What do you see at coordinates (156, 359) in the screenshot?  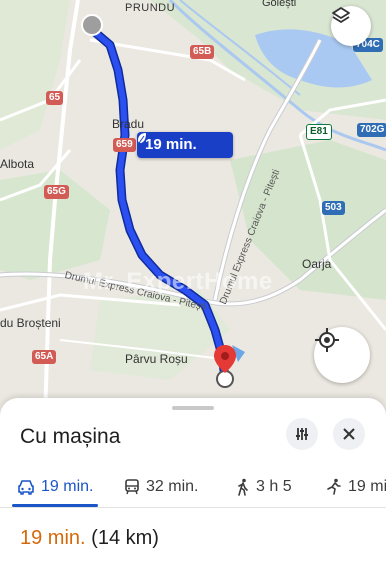 I see `place-parvu-rosu: Pârvu Roșu` at bounding box center [156, 359].